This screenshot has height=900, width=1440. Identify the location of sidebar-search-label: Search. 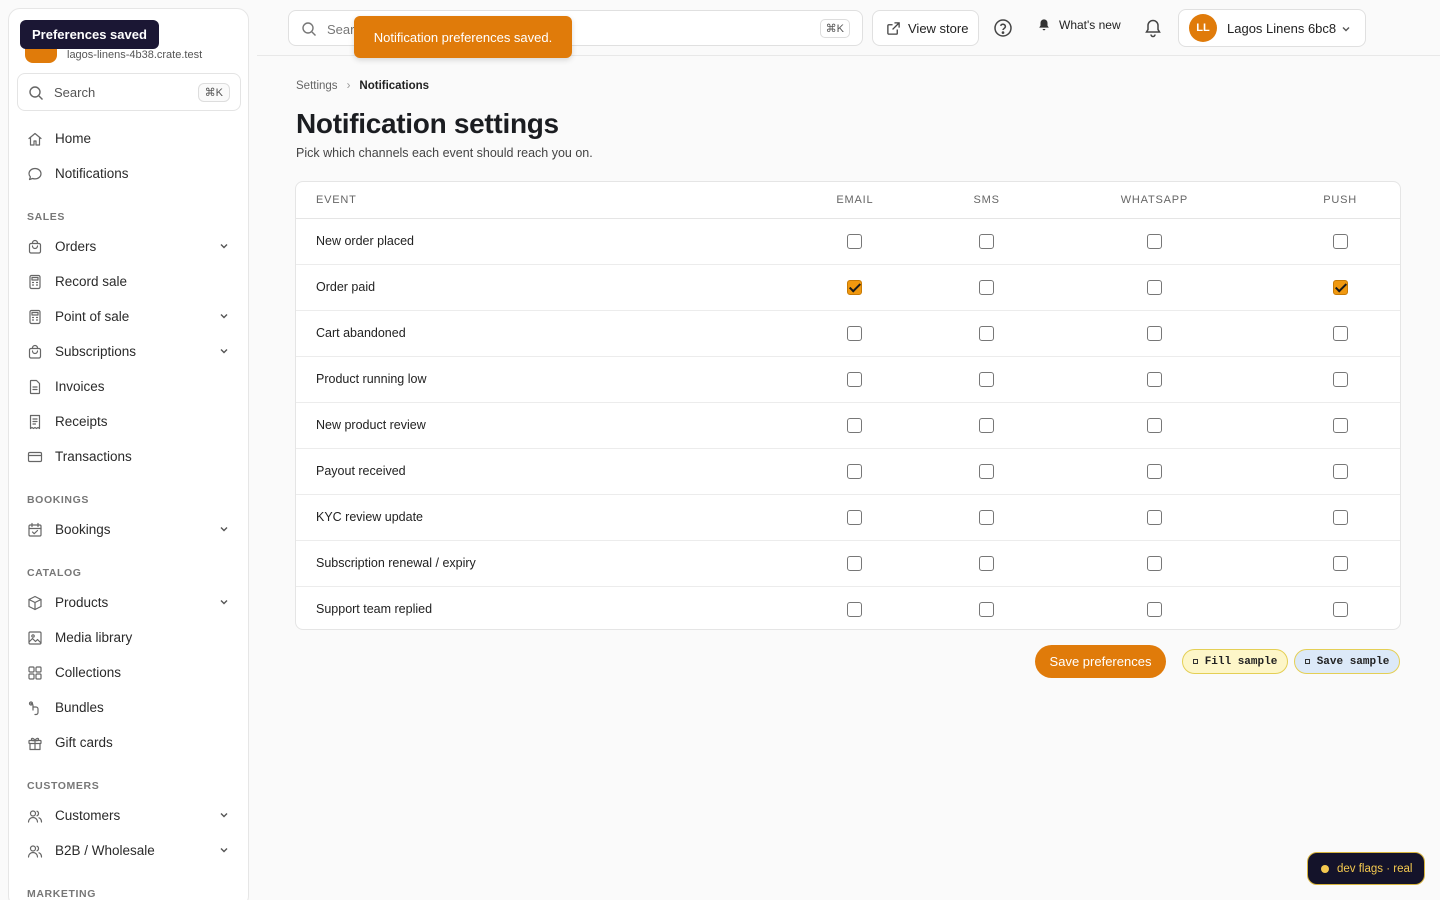
(75, 92).